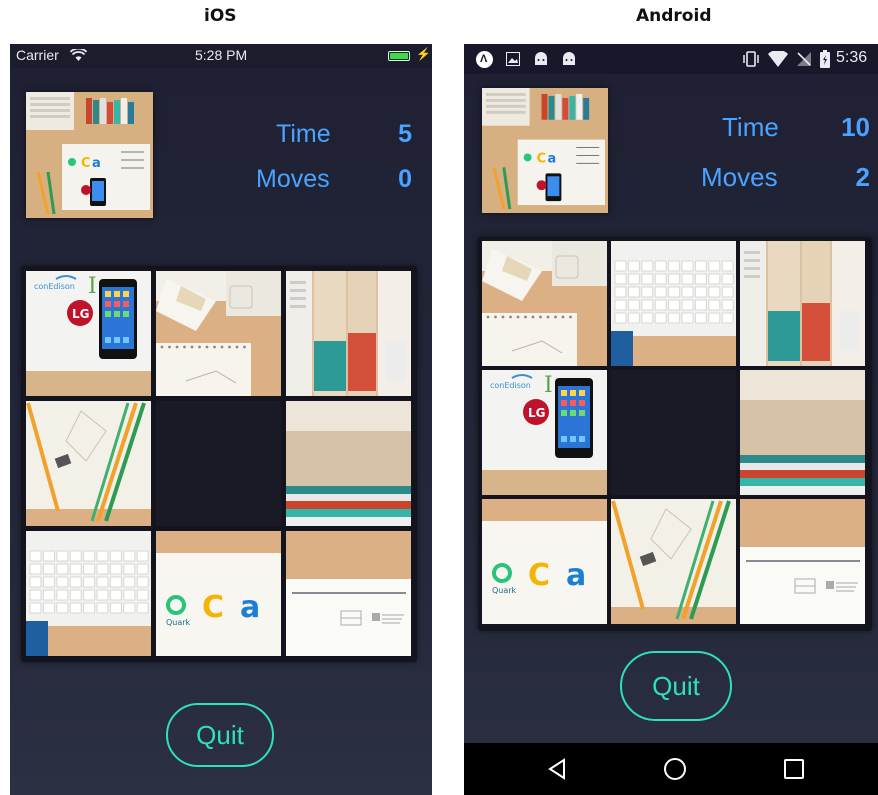 This screenshot has height=795, width=878. What do you see at coordinates (675, 769) in the screenshot?
I see `home-icon` at bounding box center [675, 769].